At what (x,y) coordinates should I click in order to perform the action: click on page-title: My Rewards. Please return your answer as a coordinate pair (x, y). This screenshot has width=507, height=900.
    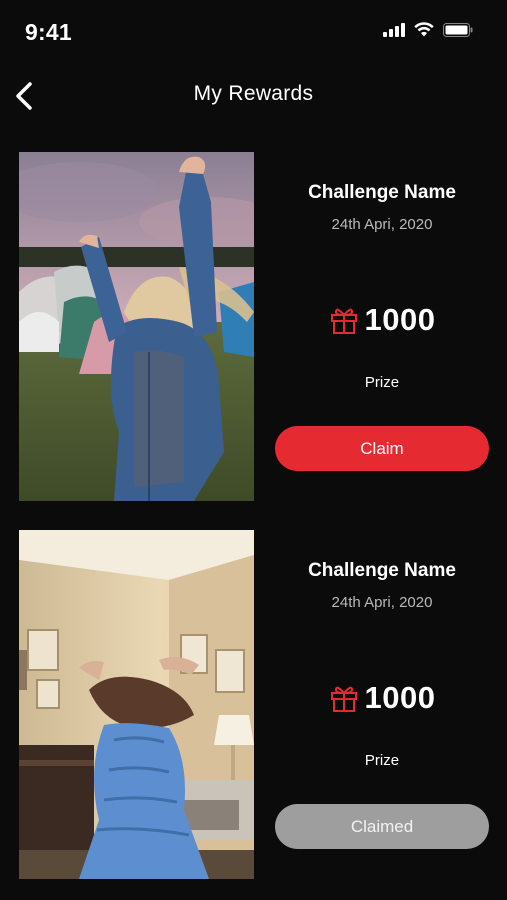
    Looking at the image, I should click on (253, 93).